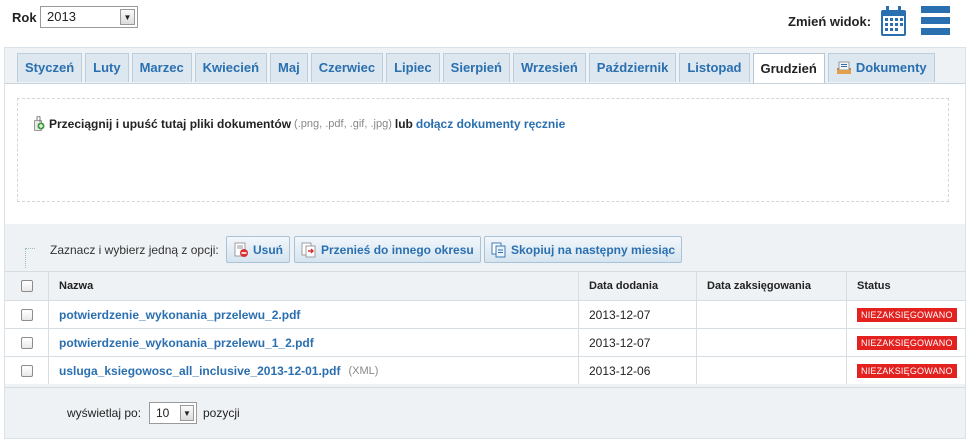 The height and width of the screenshot is (444, 970). I want to click on date-added: 2013-12-06, so click(638, 370).